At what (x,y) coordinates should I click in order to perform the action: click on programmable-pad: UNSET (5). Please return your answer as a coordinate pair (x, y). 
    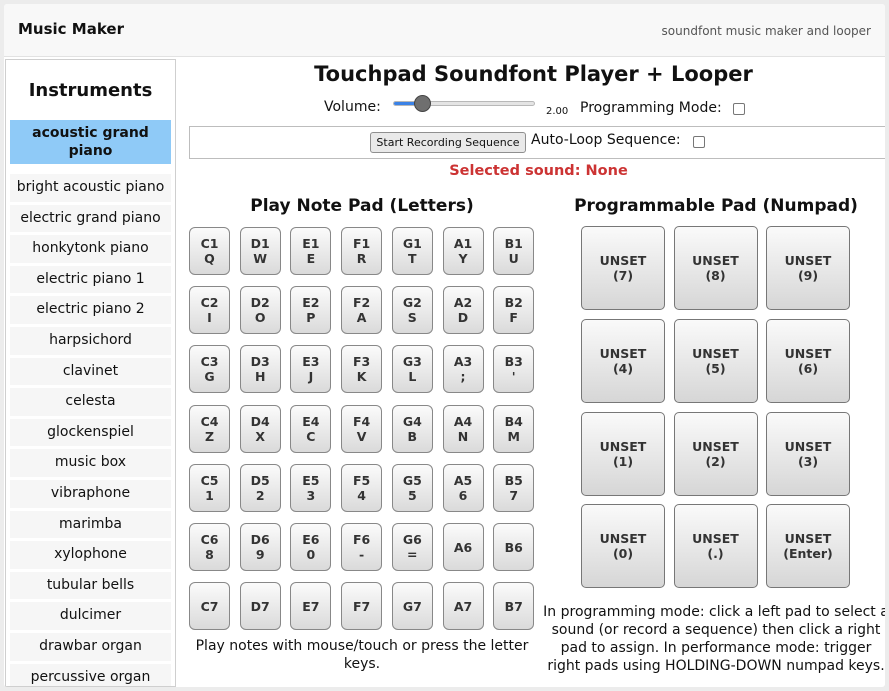
    Looking at the image, I should click on (715, 360).